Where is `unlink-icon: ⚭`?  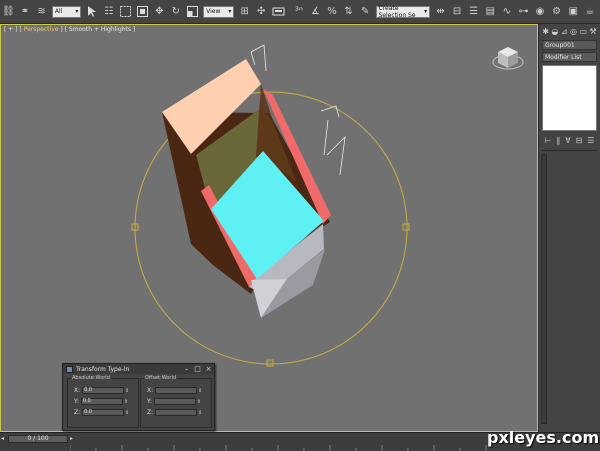
unlink-icon: ⚭ is located at coordinates (25, 11).